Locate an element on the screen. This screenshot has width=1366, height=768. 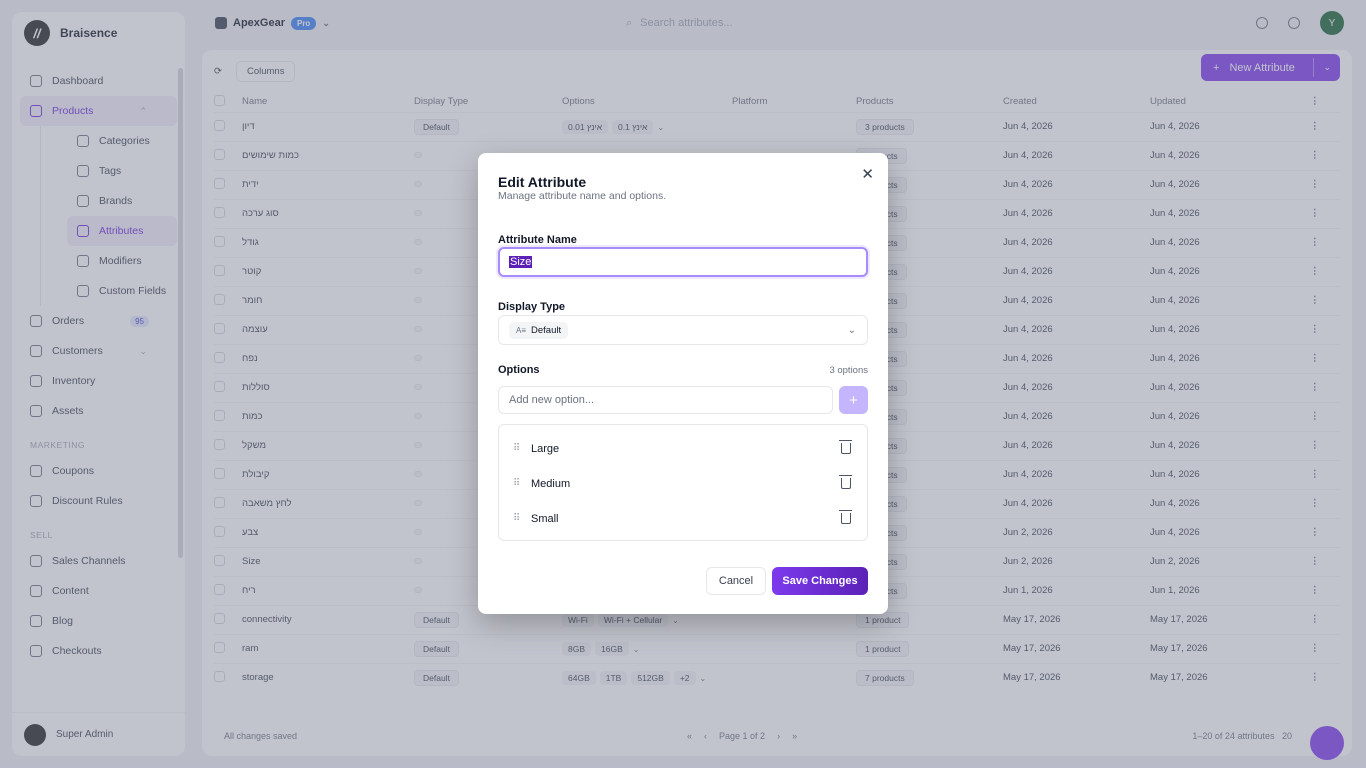
option-item: ⠿ Medium is located at coordinates (683, 483).